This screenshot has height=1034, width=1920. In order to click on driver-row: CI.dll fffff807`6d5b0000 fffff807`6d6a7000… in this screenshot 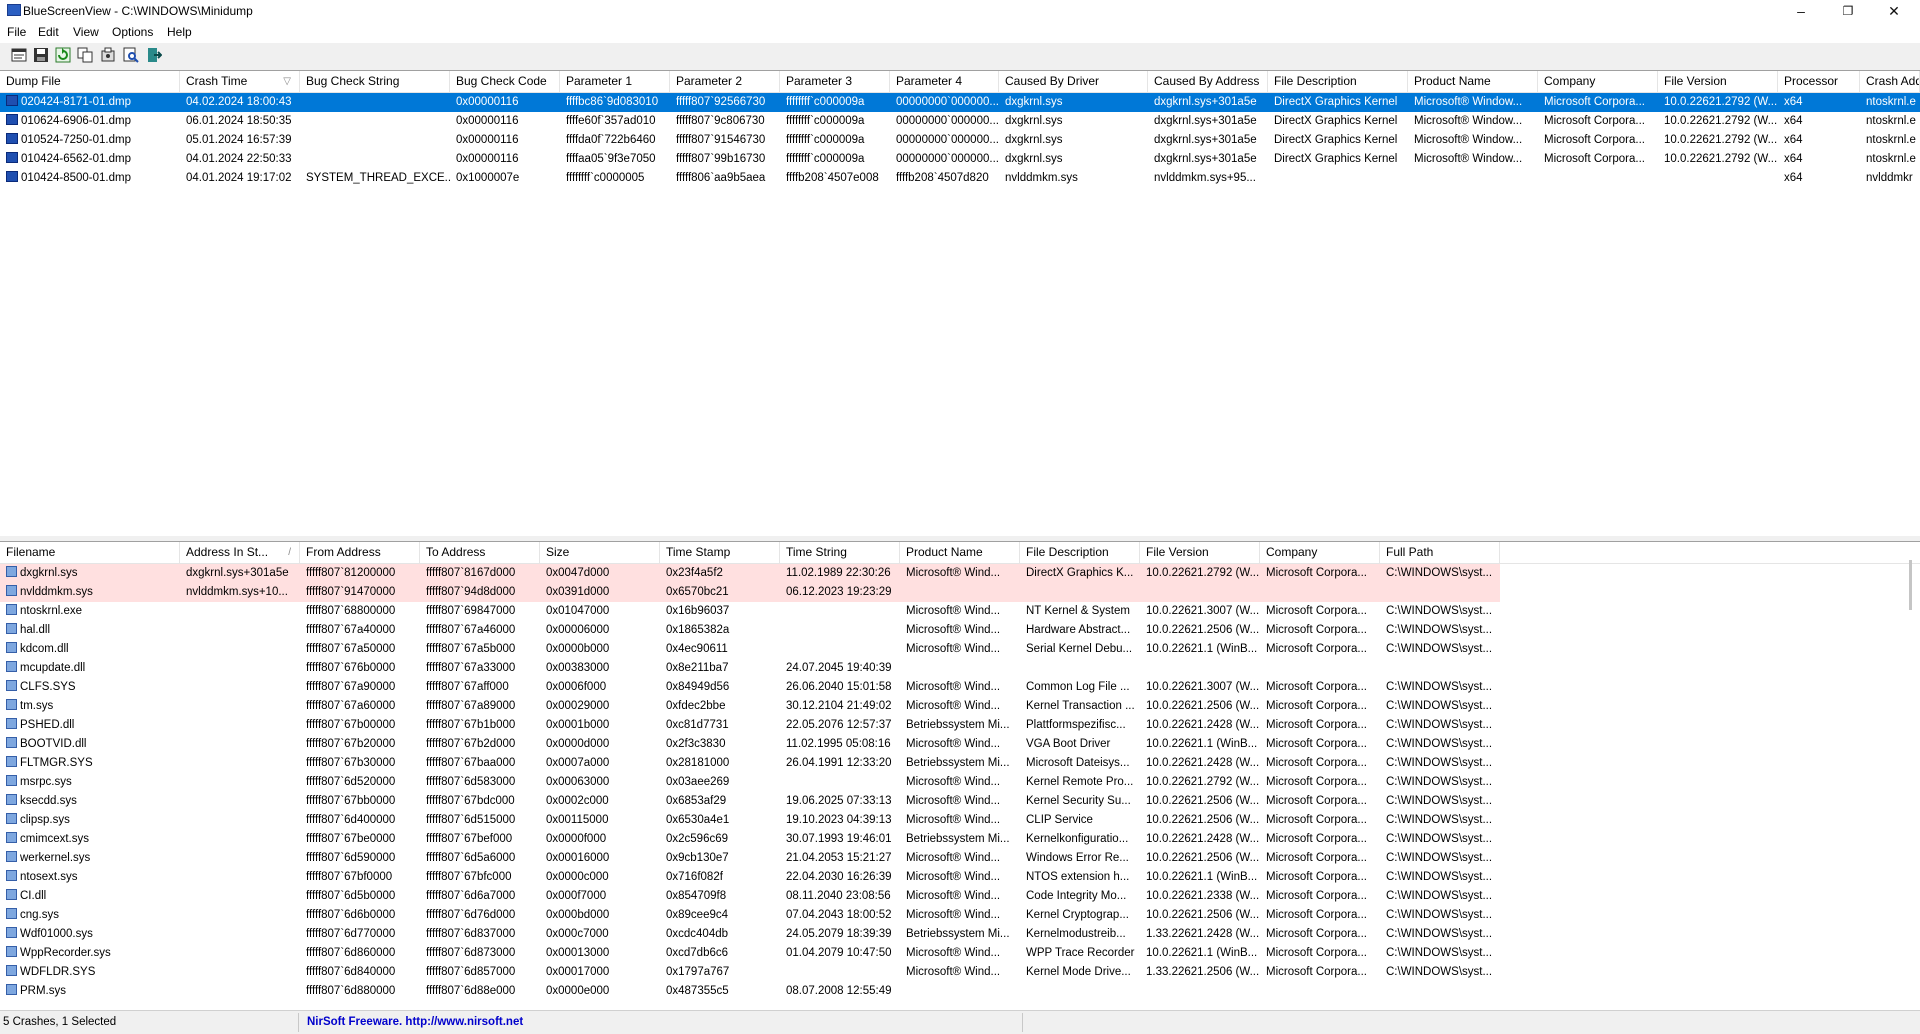, I will do `click(960, 896)`.